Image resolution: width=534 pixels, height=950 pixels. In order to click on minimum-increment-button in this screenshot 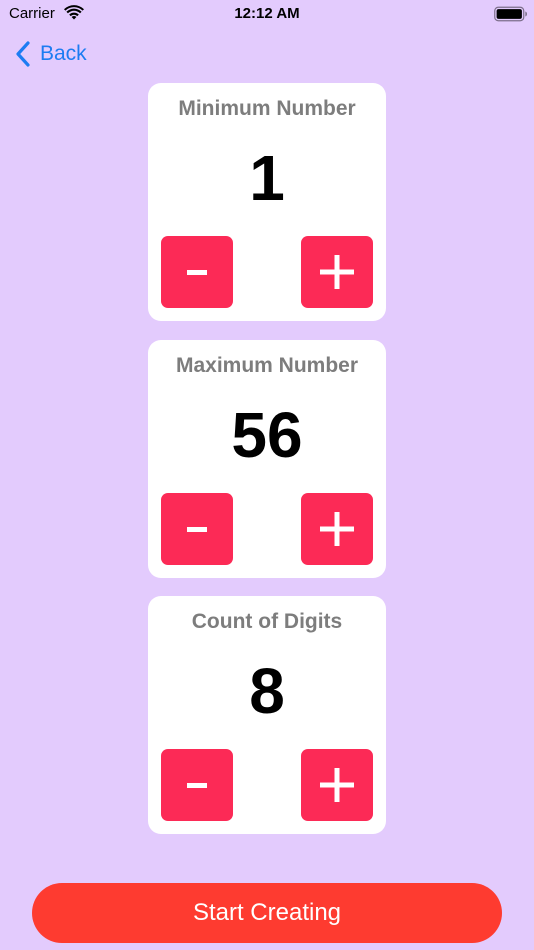, I will do `click(337, 272)`.